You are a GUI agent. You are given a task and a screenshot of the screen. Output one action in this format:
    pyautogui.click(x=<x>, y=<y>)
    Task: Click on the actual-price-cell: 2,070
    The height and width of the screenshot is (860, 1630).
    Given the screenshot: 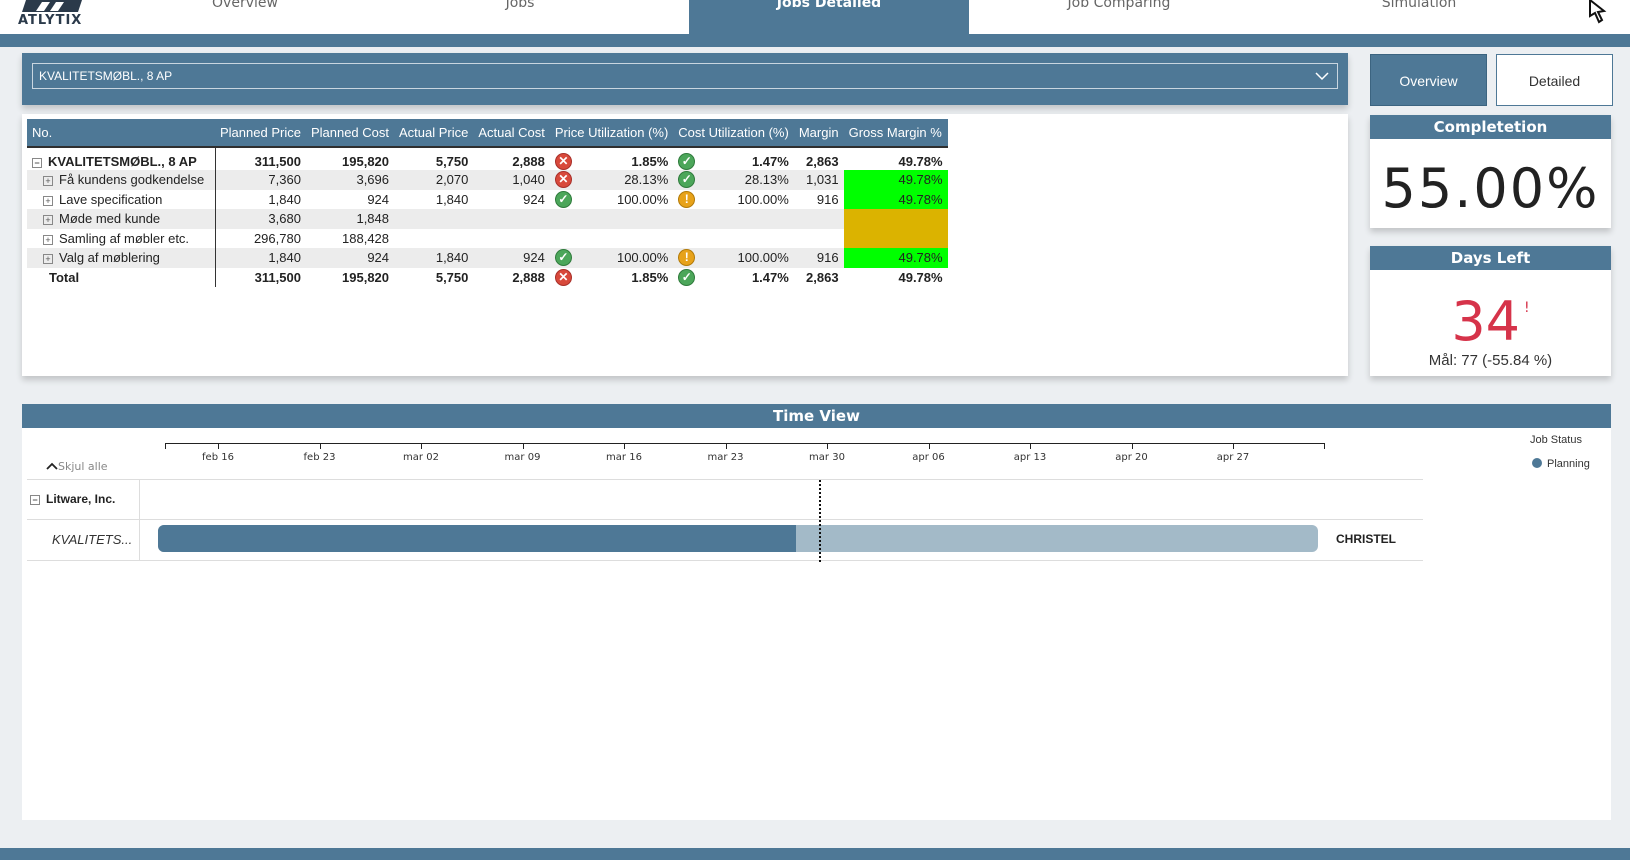 What is the action you would take?
    pyautogui.click(x=434, y=180)
    